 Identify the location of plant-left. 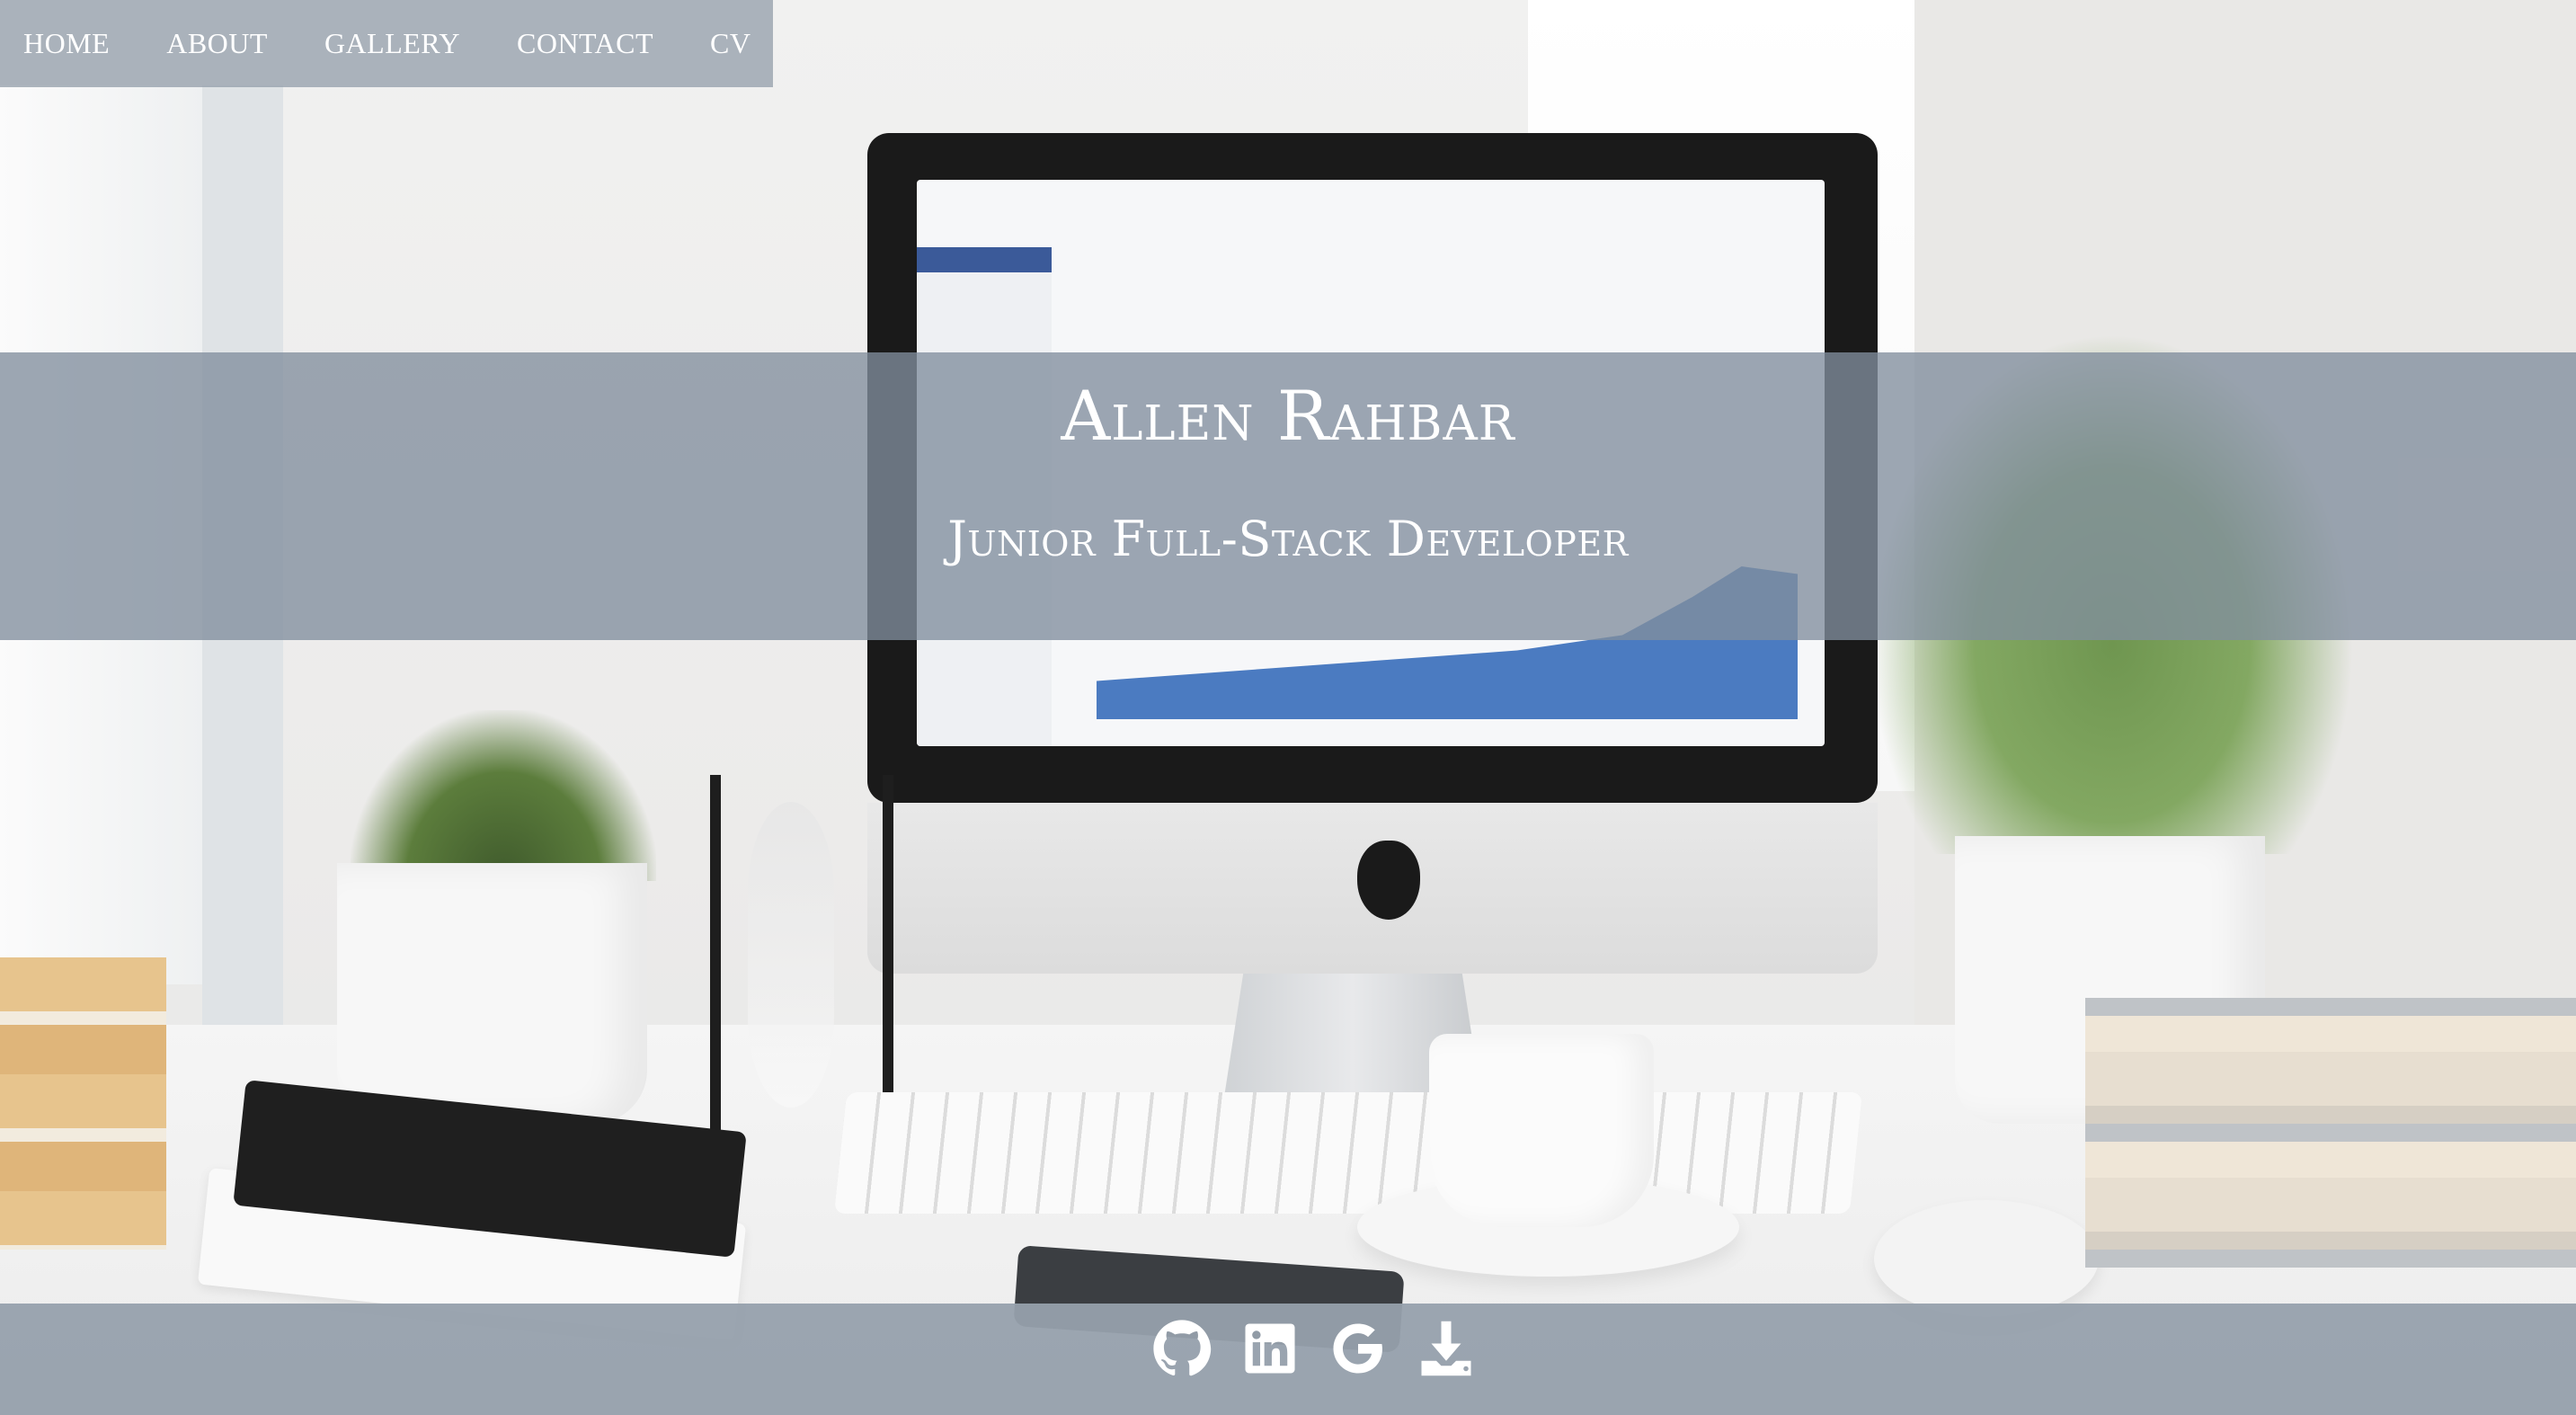
(503, 795).